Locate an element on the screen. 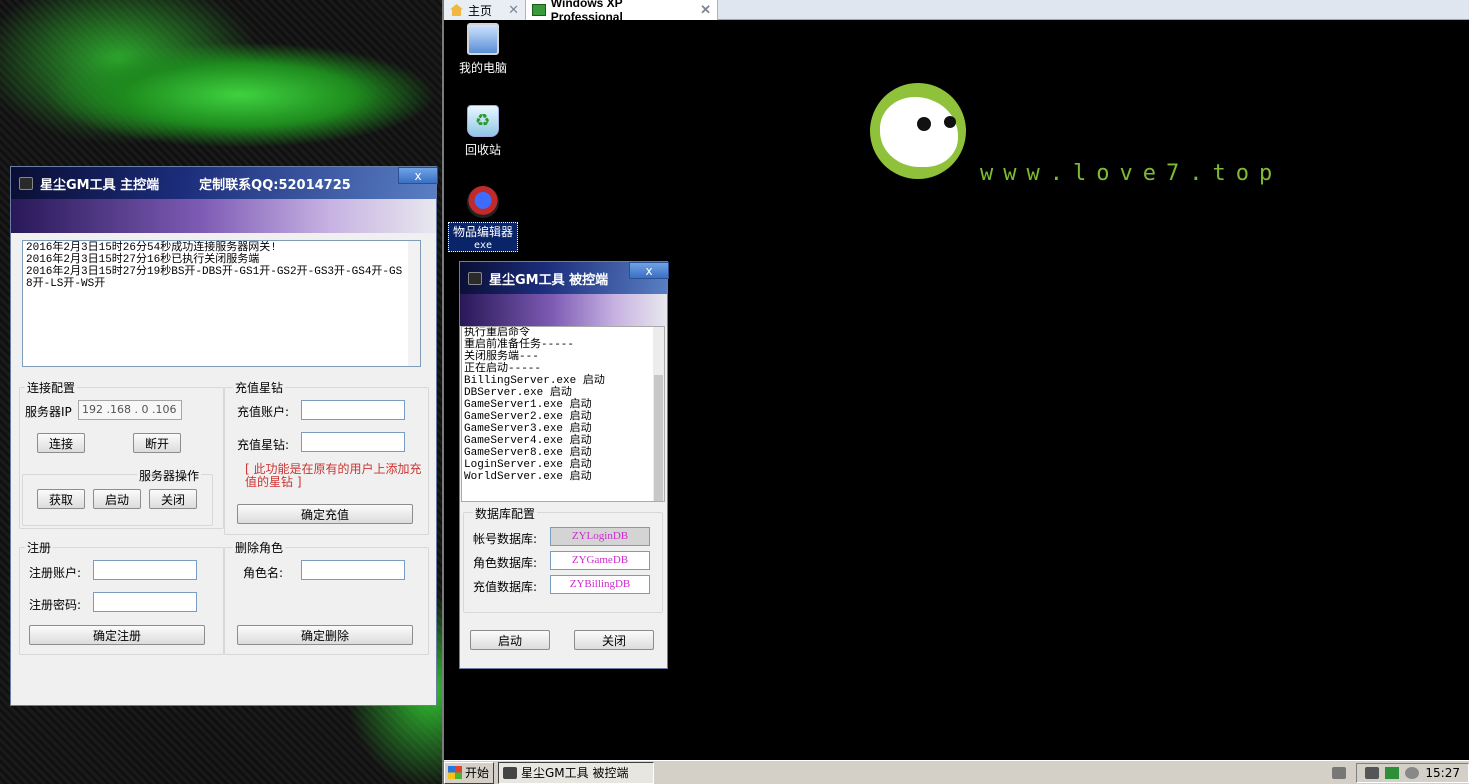 Image resolution: width=1469 pixels, height=784 pixels. recharge-amount-label: 充值星钻: is located at coordinates (263, 445).